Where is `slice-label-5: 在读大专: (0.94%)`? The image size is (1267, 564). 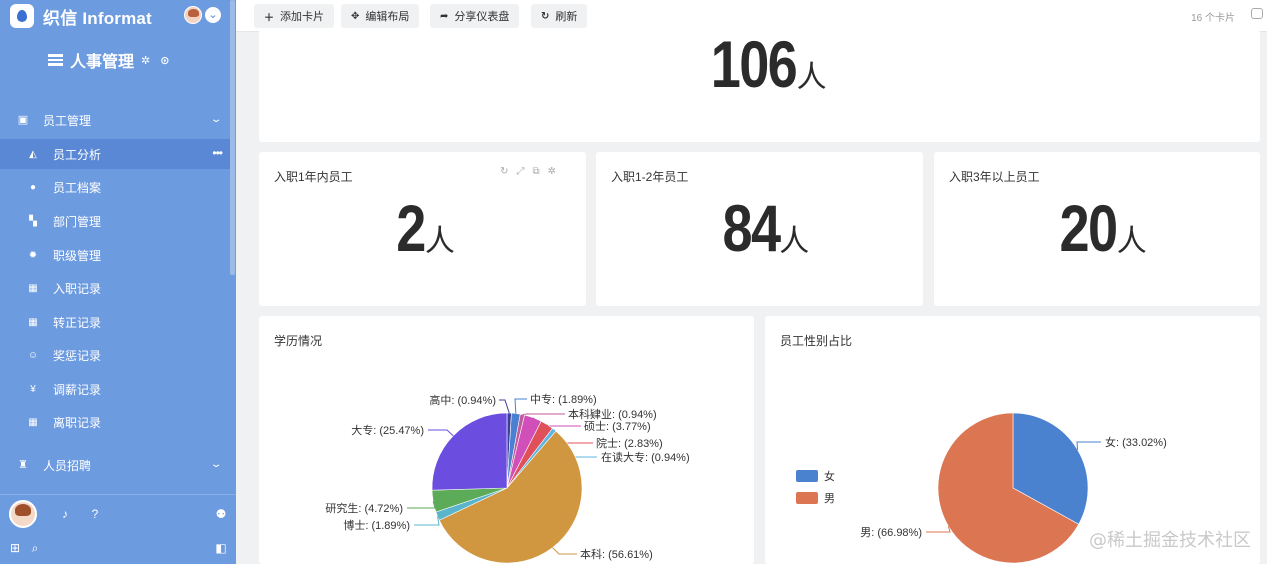
slice-label-5: 在读大专: (0.94%) is located at coordinates (645, 457).